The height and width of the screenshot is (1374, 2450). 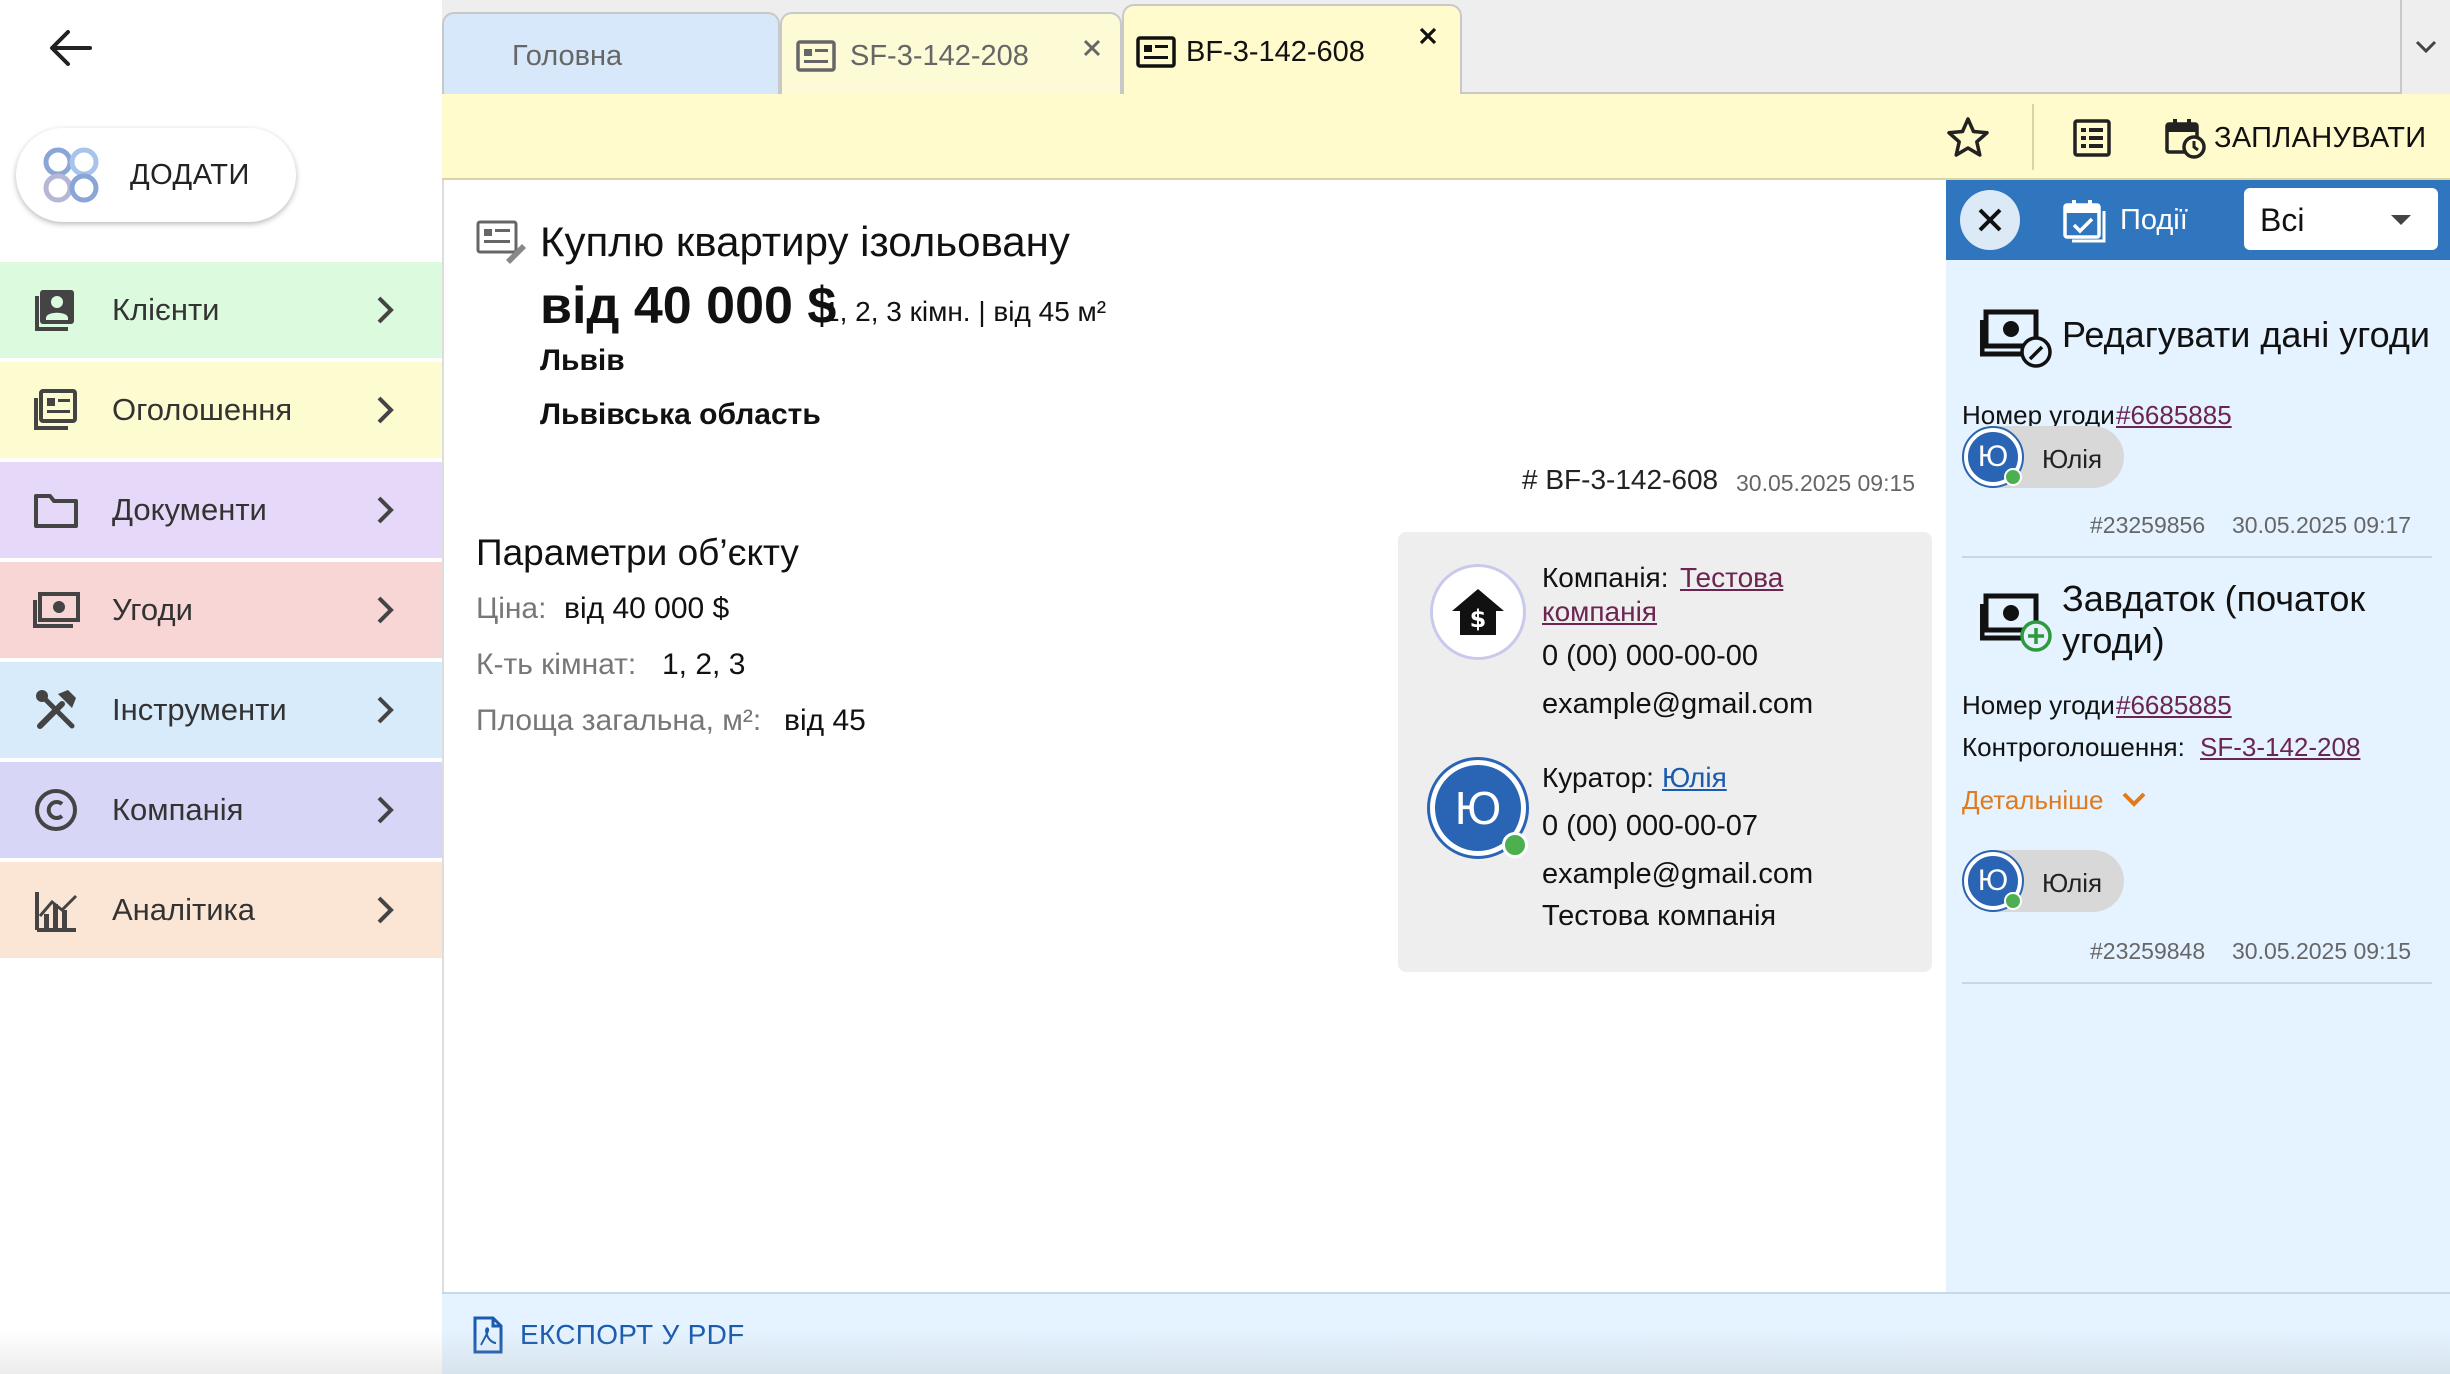 I want to click on folder-icon, so click(x=56, y=511).